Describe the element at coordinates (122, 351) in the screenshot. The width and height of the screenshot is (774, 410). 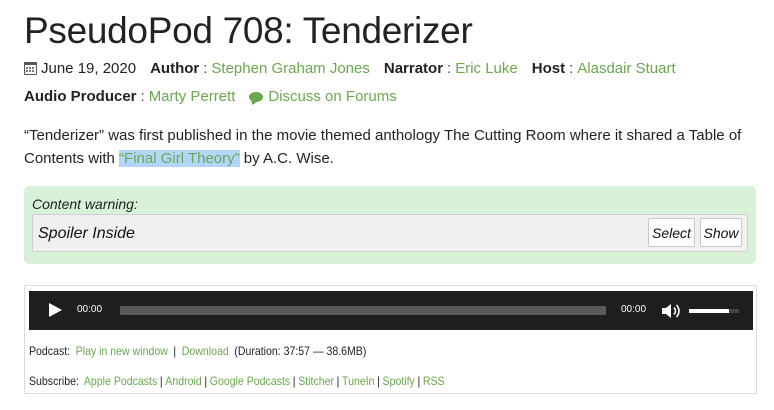
I see `play-new-window-link: Play in new window` at that location.